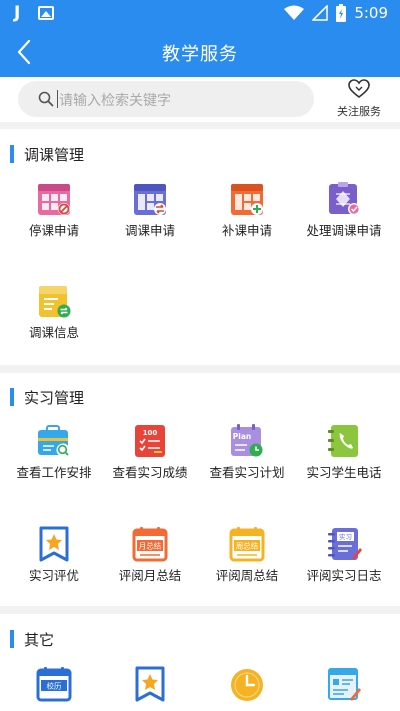 This screenshot has width=400, height=711. I want to click on item-adjust-class: 调课申请, so click(150, 210).